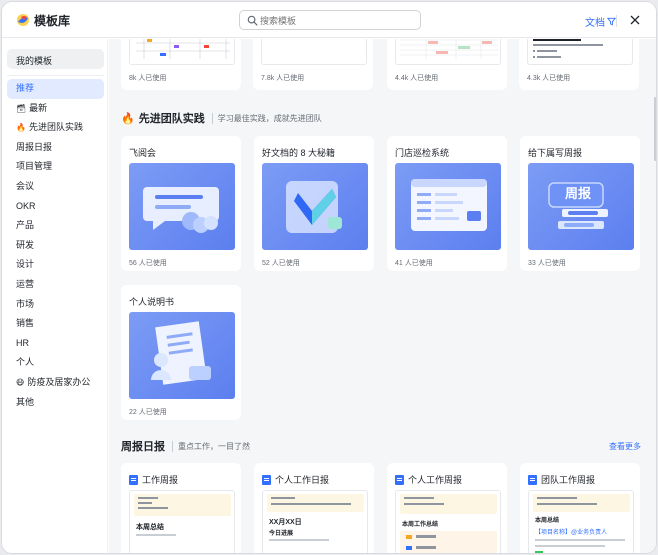  What do you see at coordinates (302, 480) in the screenshot?
I see `card-title: 个人工作日报` at bounding box center [302, 480].